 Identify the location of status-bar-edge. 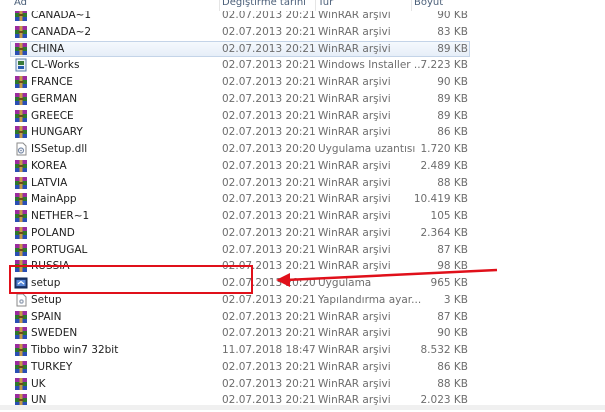
(302, 407).